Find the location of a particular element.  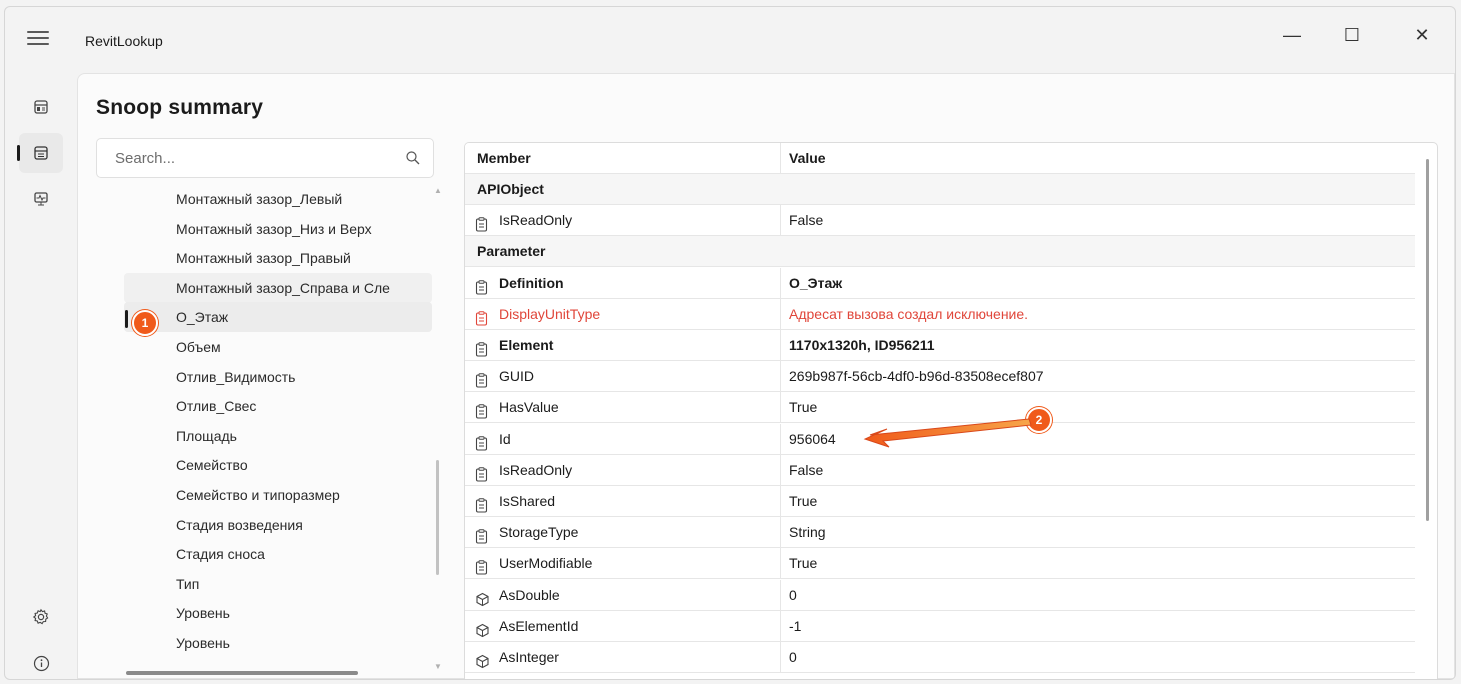

value-cell: String is located at coordinates (807, 532).